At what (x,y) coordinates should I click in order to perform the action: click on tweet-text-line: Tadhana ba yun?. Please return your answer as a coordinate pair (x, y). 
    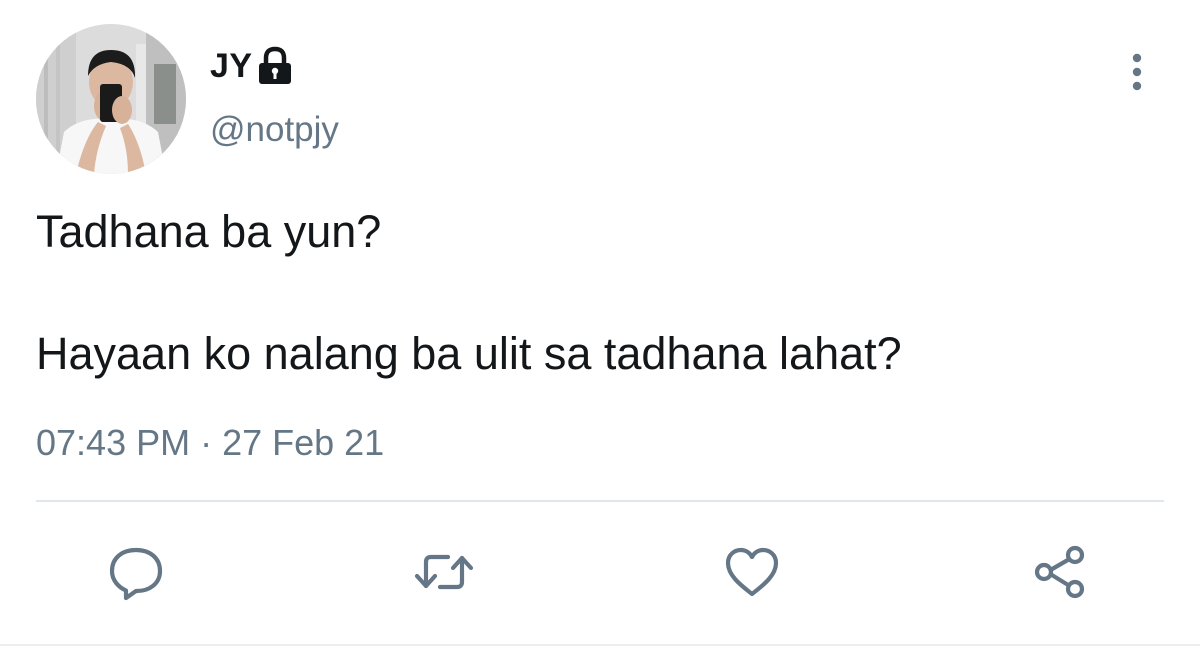
    Looking at the image, I should click on (209, 231).